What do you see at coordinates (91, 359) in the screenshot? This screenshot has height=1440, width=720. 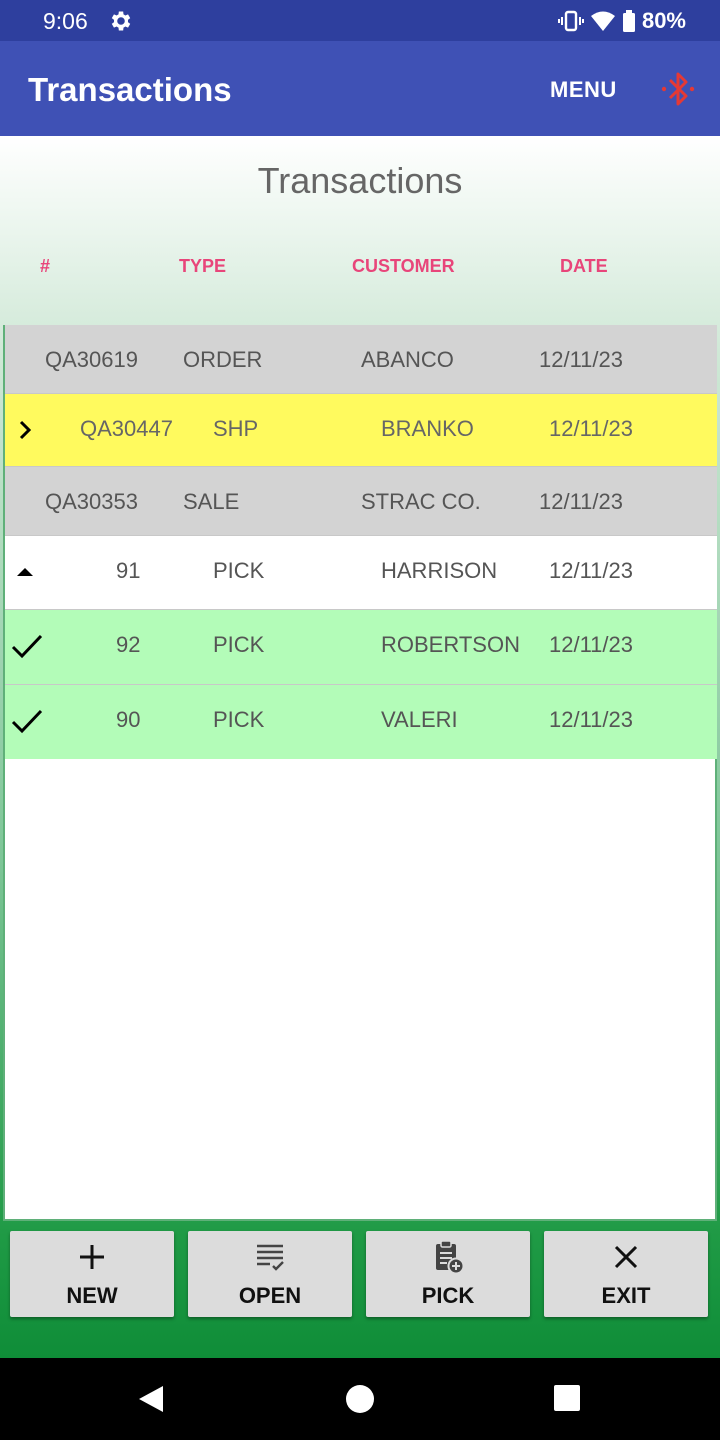 I see `row-number: QA30619` at bounding box center [91, 359].